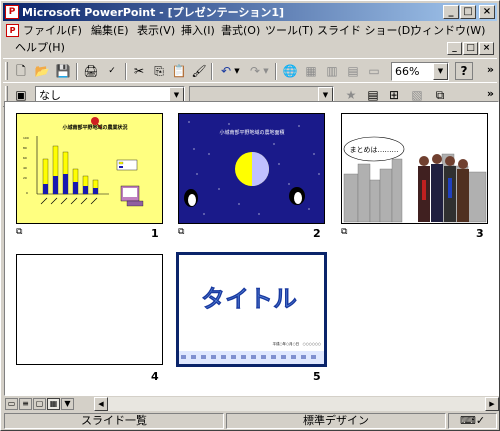 The image size is (500, 431). I want to click on menu-insert: 挿入(I), so click(198, 31).